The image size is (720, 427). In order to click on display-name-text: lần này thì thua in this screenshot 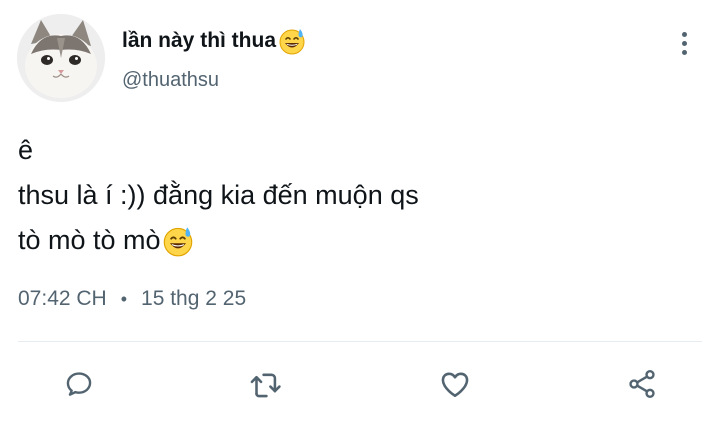, I will do `click(199, 40)`.